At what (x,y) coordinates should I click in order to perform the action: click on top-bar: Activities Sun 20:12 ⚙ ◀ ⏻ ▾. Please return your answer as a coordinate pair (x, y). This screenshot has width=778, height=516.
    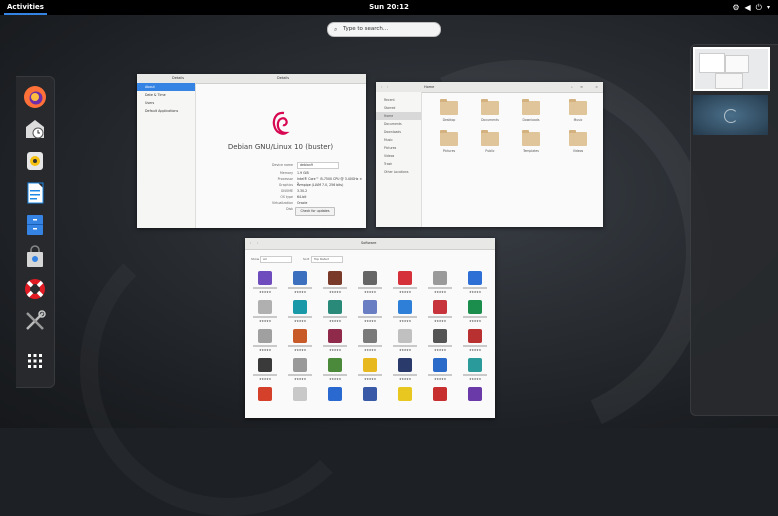
    Looking at the image, I should click on (389, 7).